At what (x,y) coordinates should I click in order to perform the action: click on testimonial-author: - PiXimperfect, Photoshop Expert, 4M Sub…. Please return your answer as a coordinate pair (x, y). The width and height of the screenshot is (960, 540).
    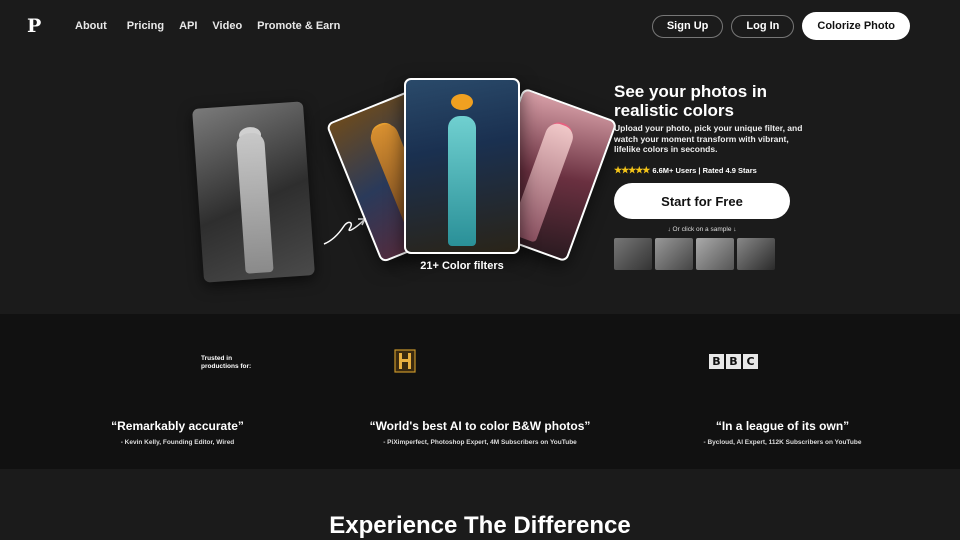
    Looking at the image, I should click on (480, 442).